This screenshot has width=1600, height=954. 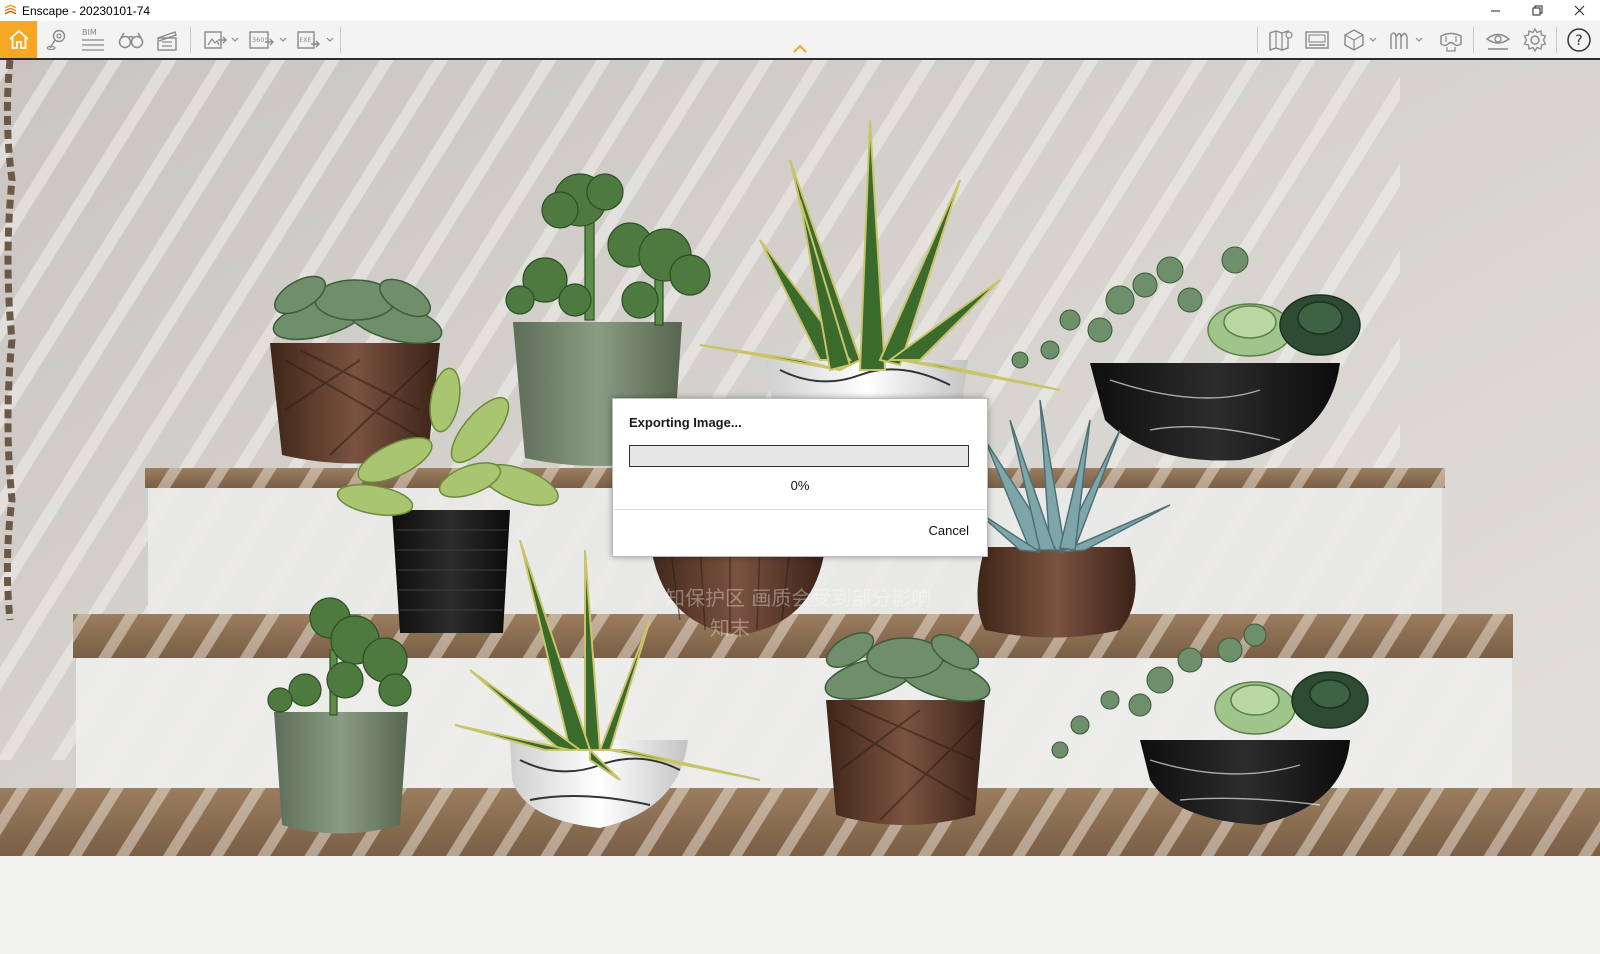 I want to click on visual-settings-button, so click(x=1498, y=40).